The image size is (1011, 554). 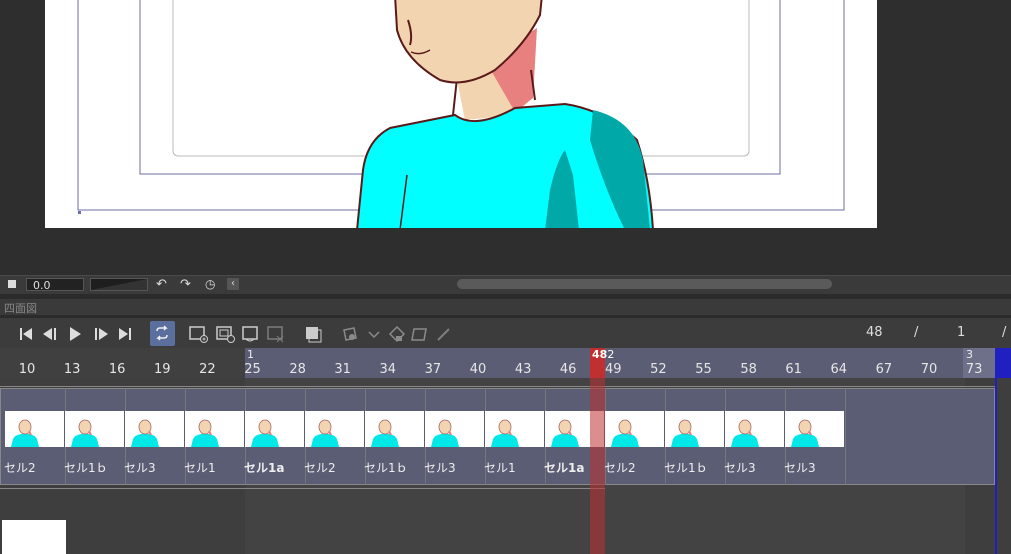 I want to click on rotate-icon: ◷, so click(x=210, y=284).